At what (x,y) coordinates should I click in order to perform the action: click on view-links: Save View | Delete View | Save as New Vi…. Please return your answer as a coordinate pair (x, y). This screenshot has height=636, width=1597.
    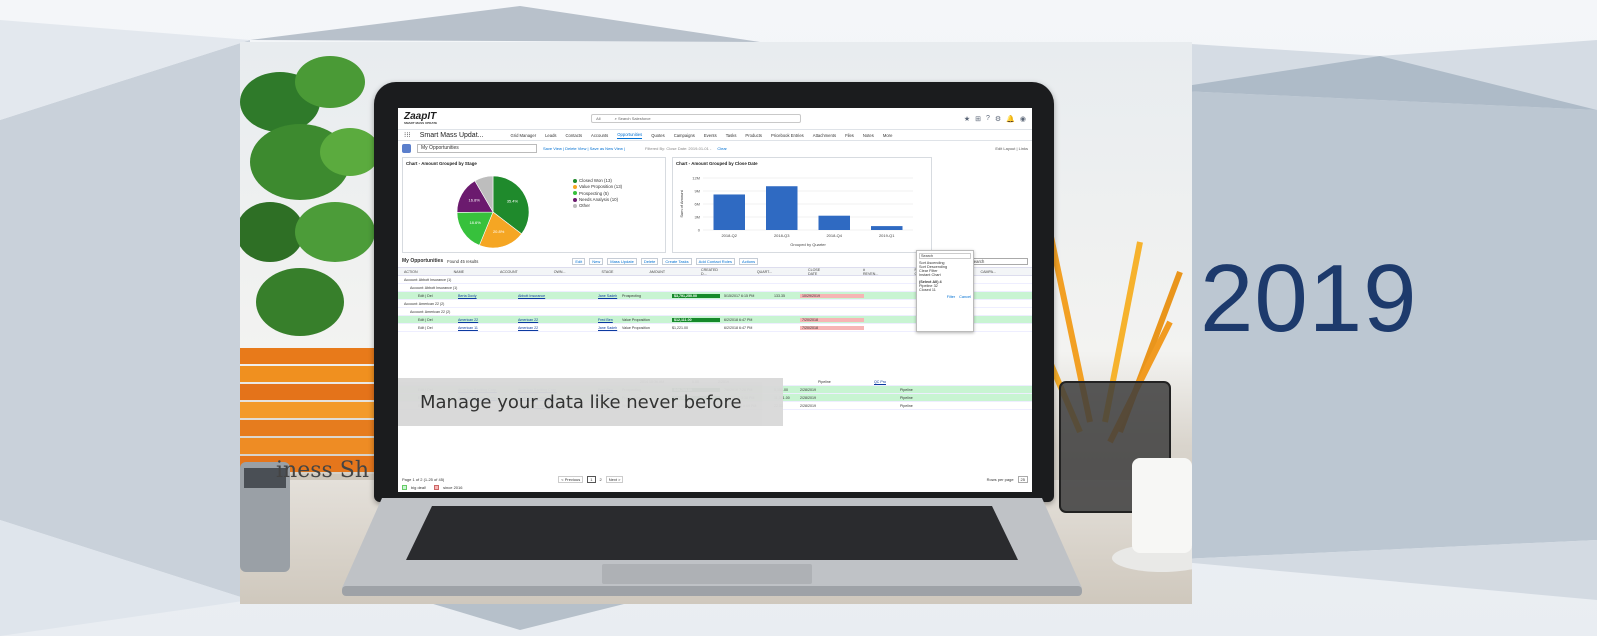
    Looking at the image, I should click on (584, 148).